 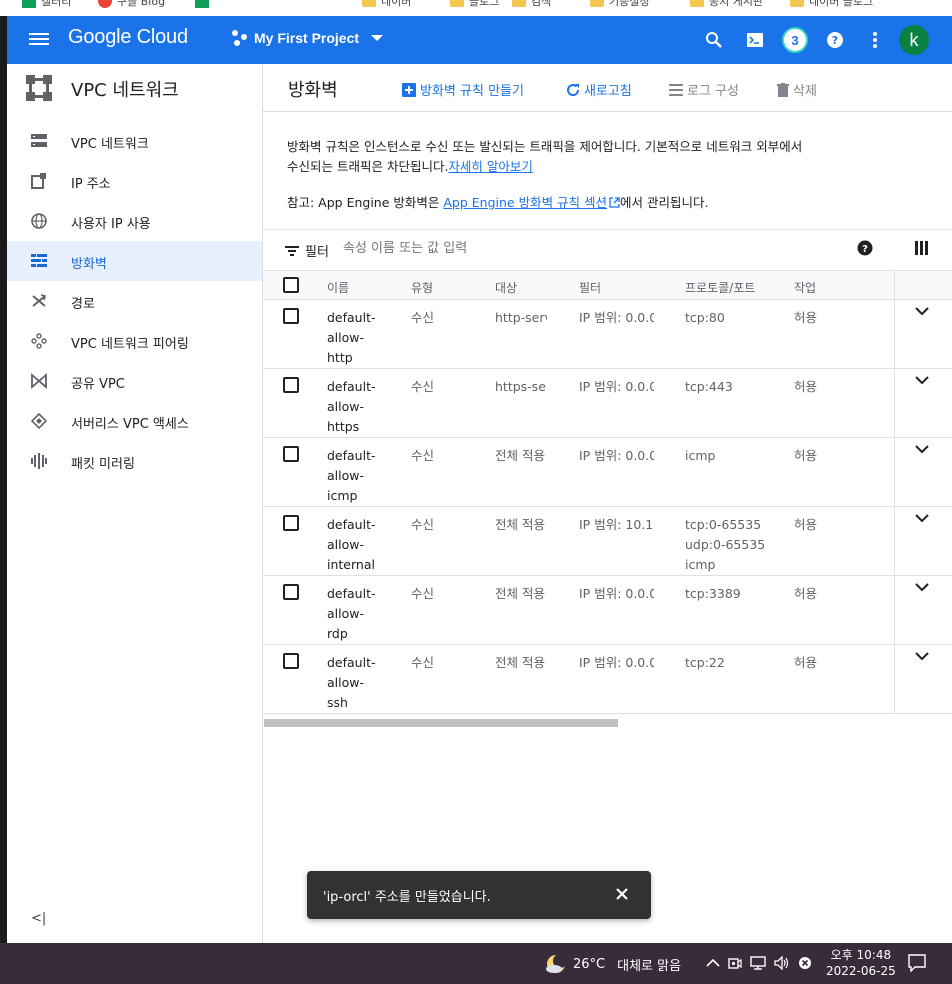 I want to click on bookmark-item: 검색, so click(x=531, y=4).